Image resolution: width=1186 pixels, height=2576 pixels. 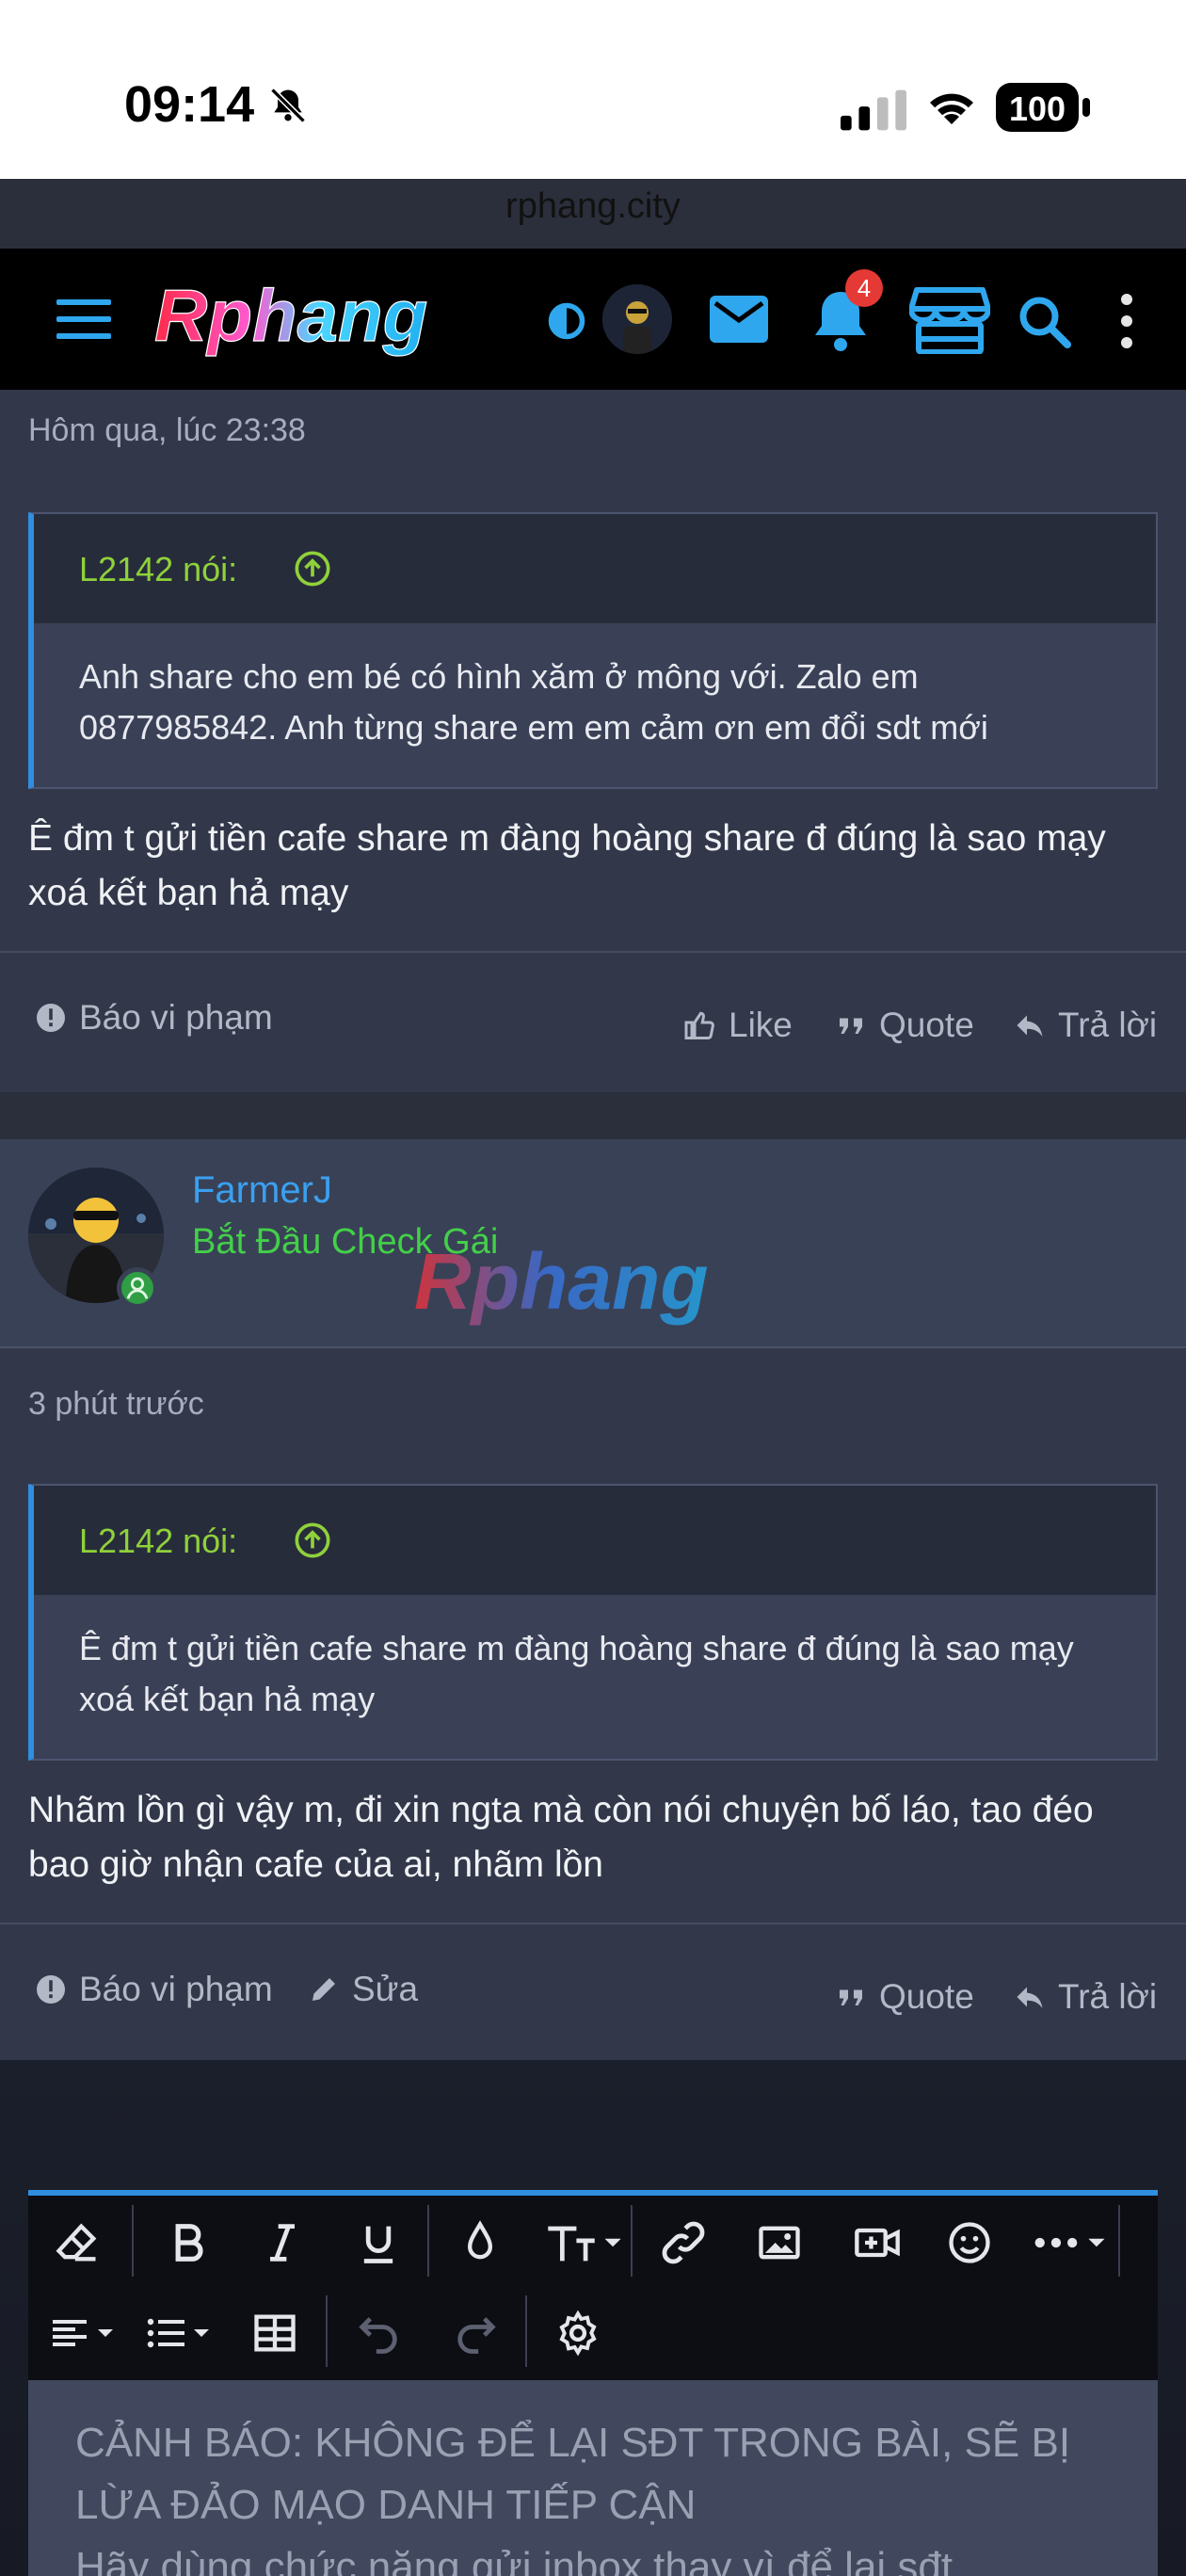 What do you see at coordinates (274, 2333) in the screenshot?
I see `table-icon` at bounding box center [274, 2333].